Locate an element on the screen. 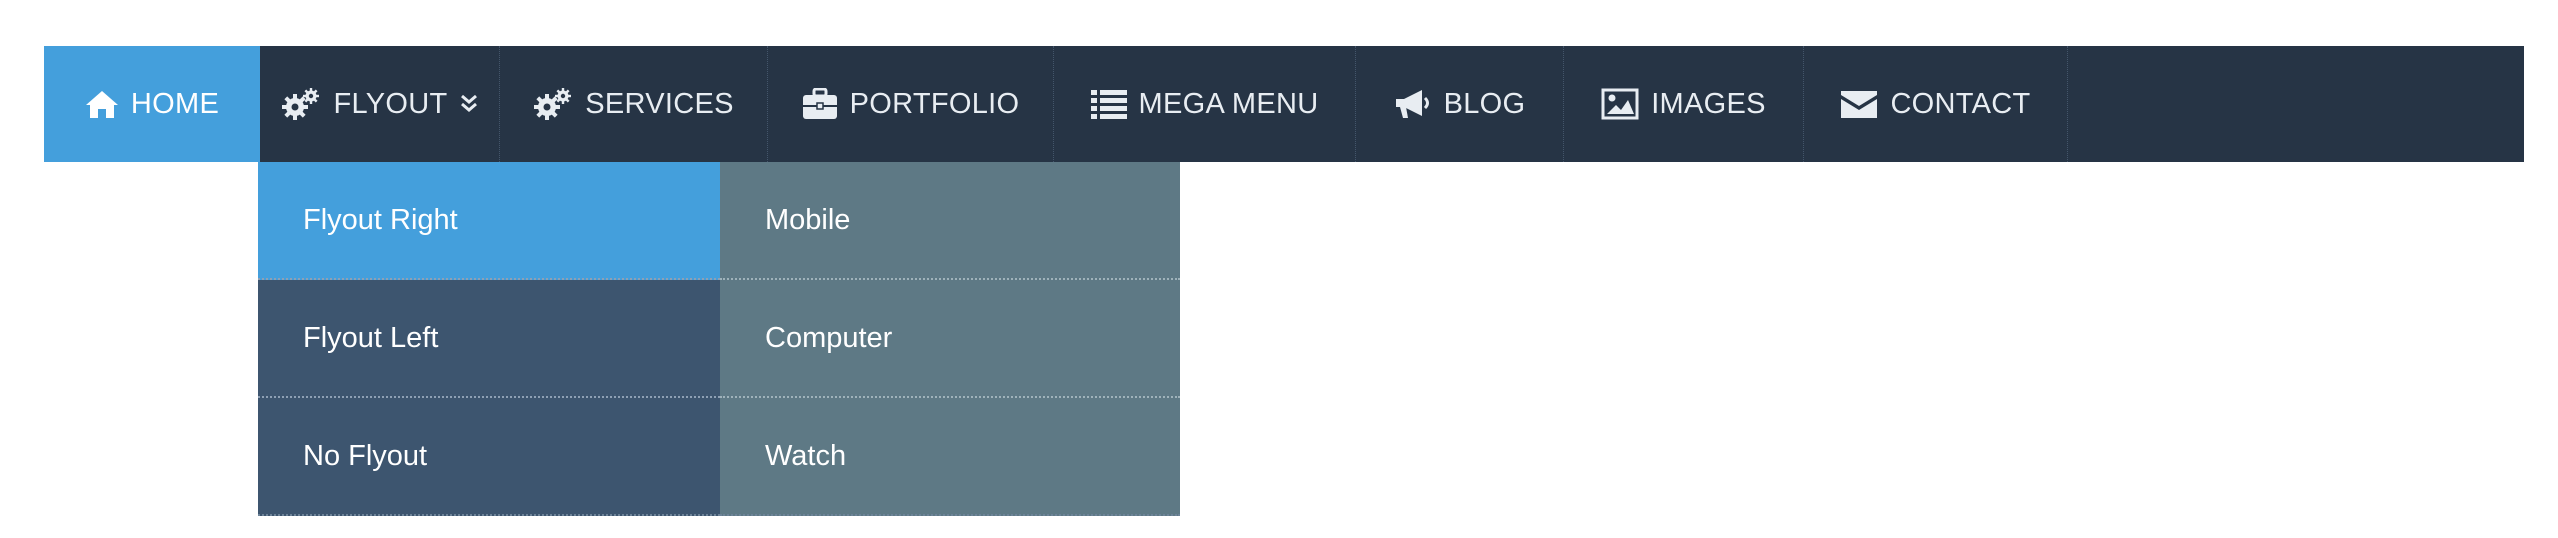 Image resolution: width=2558 pixels, height=538 pixels. envelope-icon is located at coordinates (1859, 104).